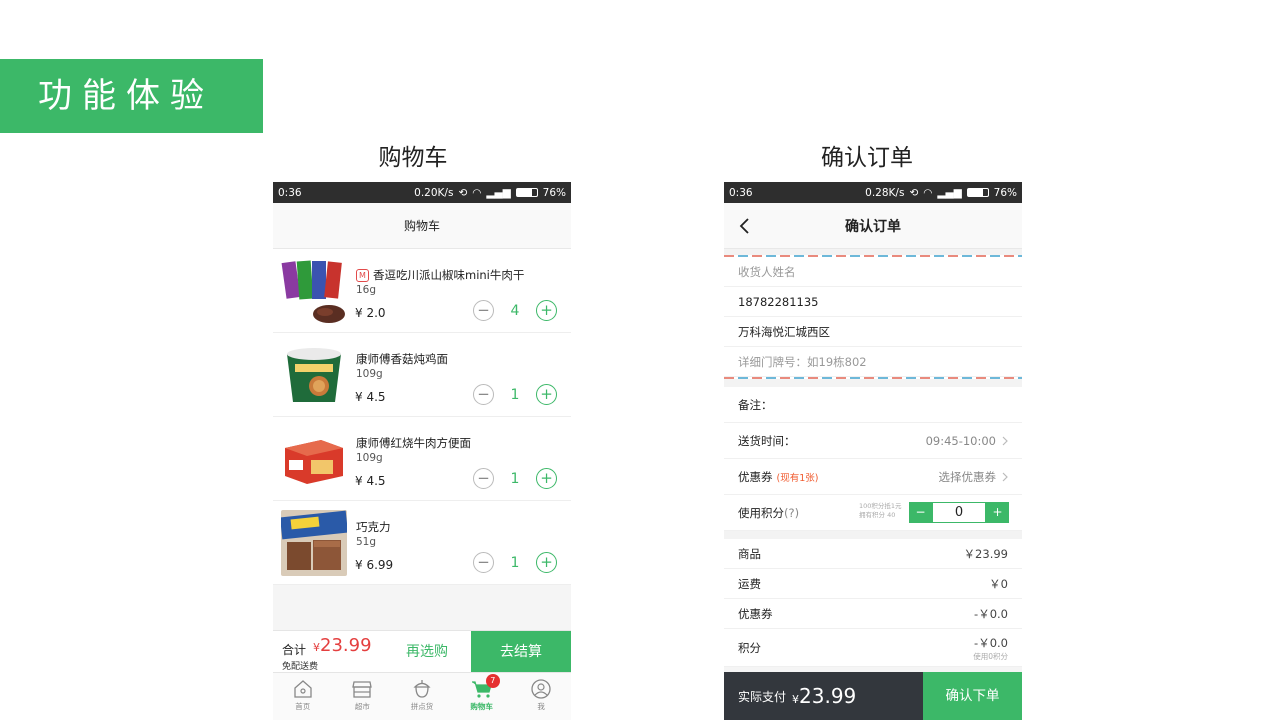 The image size is (1280, 720). What do you see at coordinates (366, 542) in the screenshot?
I see `product-weight: 51g` at bounding box center [366, 542].